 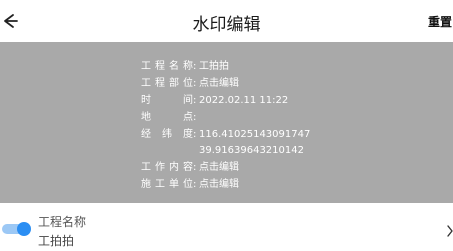 What do you see at coordinates (167, 134) in the screenshot?
I see `wm-label: 经纬度` at bounding box center [167, 134].